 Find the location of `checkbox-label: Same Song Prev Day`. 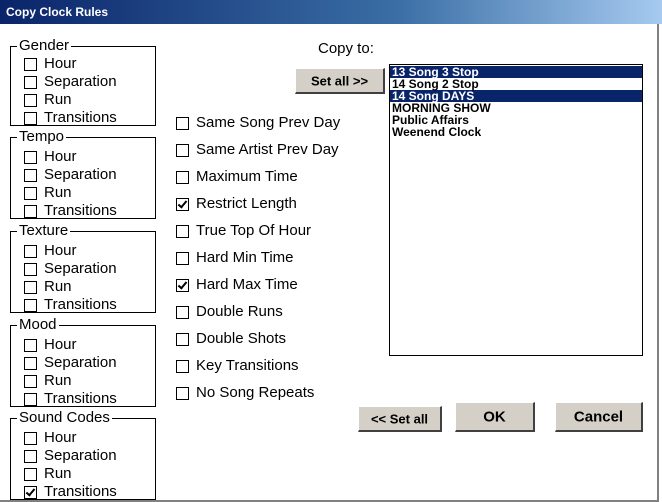

checkbox-label: Same Song Prev Day is located at coordinates (268, 122).